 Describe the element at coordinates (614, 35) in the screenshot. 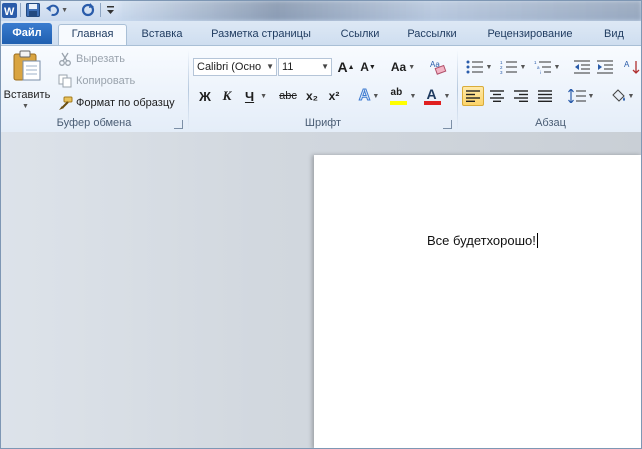

I see `tab-view: Вид` at that location.